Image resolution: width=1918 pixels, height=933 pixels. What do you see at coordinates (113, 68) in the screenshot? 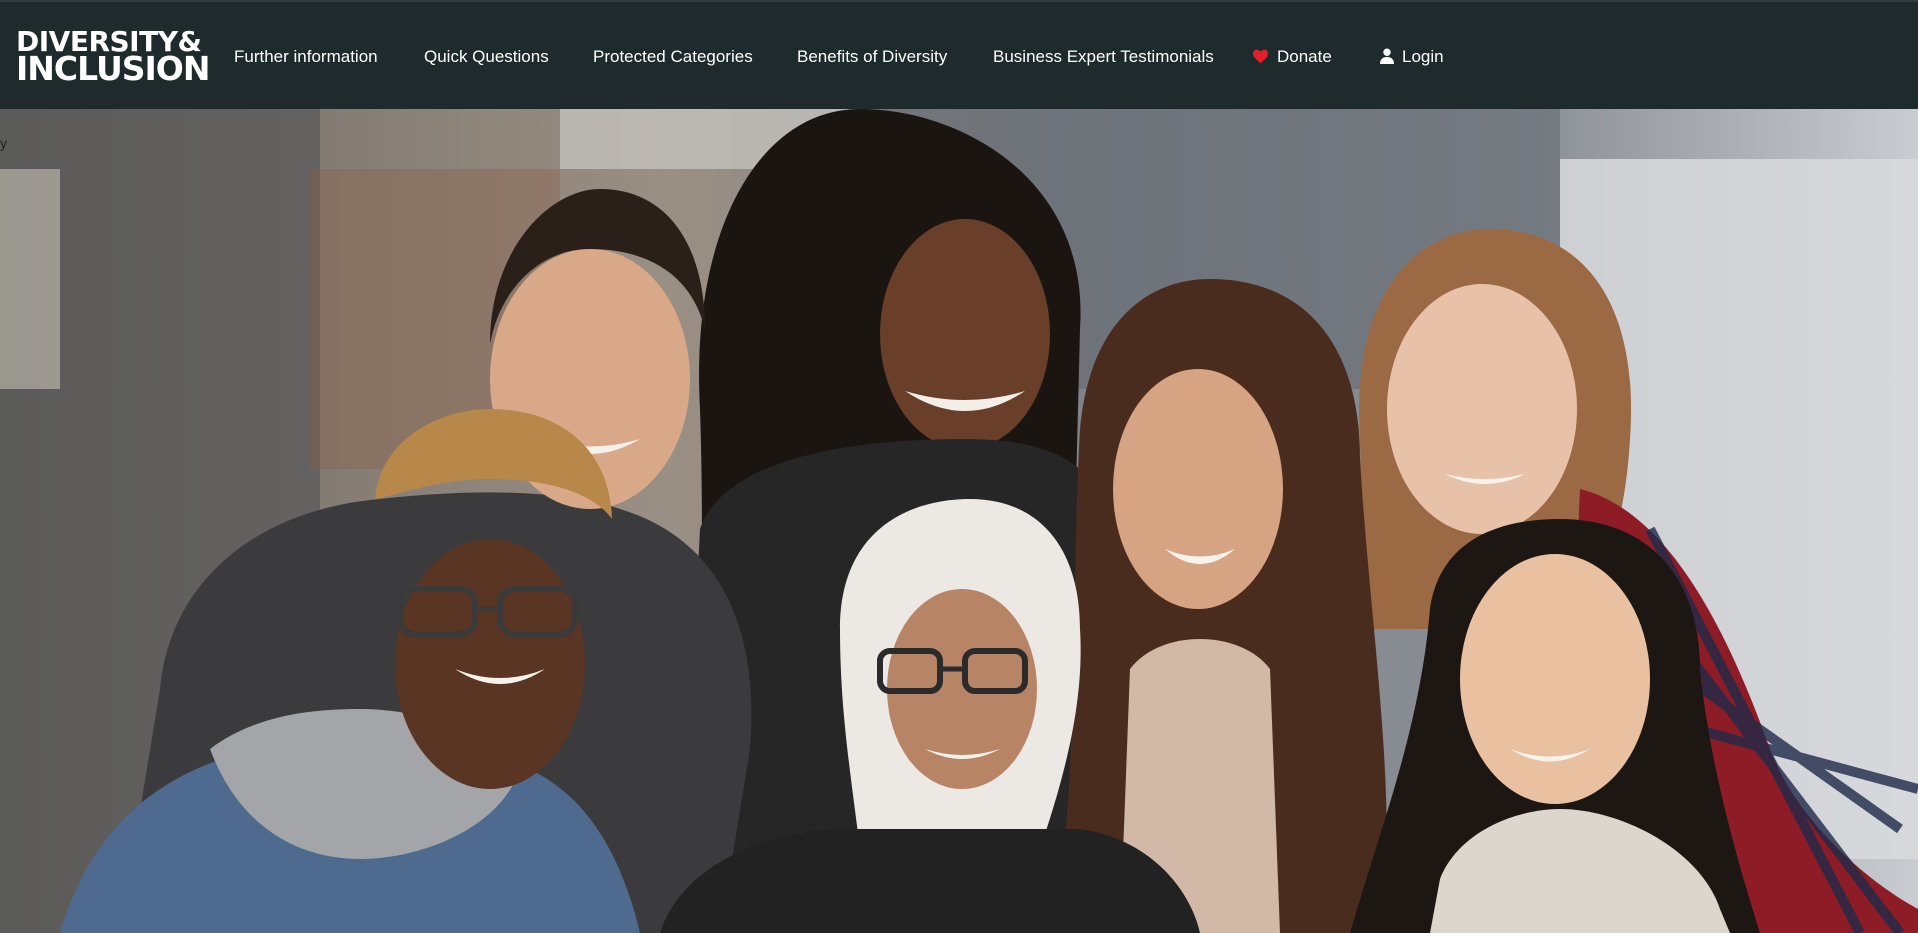
I see `logo-line-2: INCLUSION` at bounding box center [113, 68].